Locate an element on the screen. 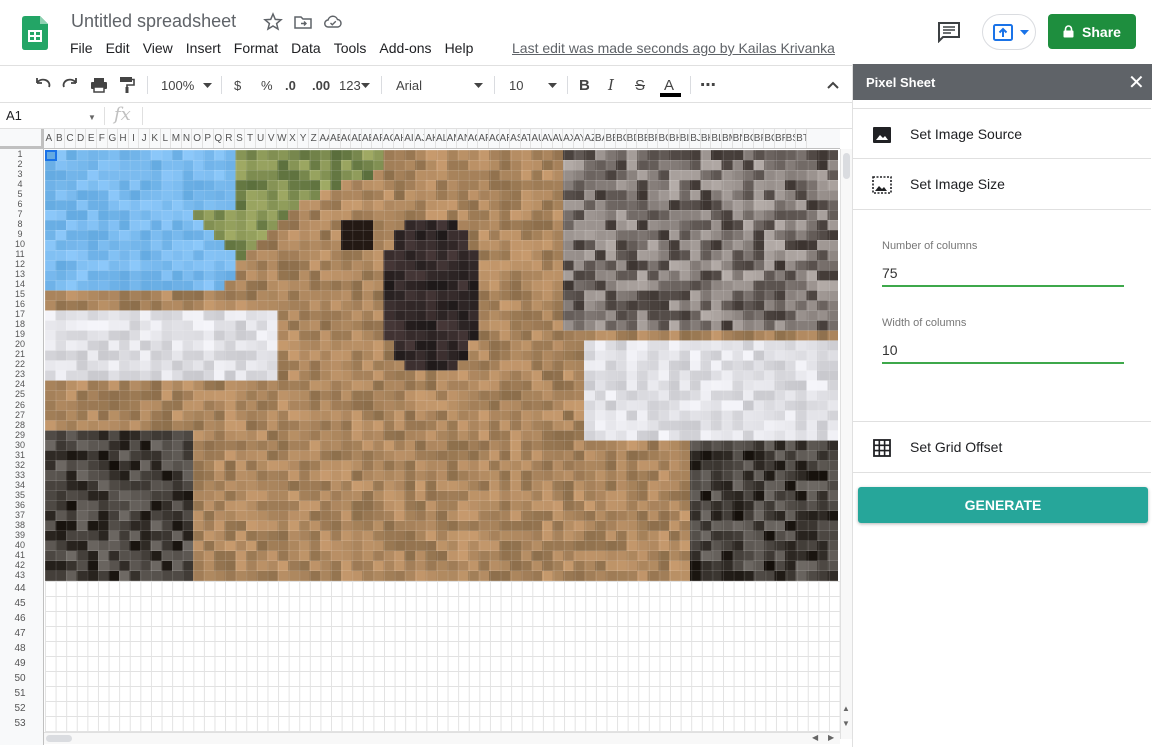  horizontal-scrollbar is located at coordinates (442, 738).